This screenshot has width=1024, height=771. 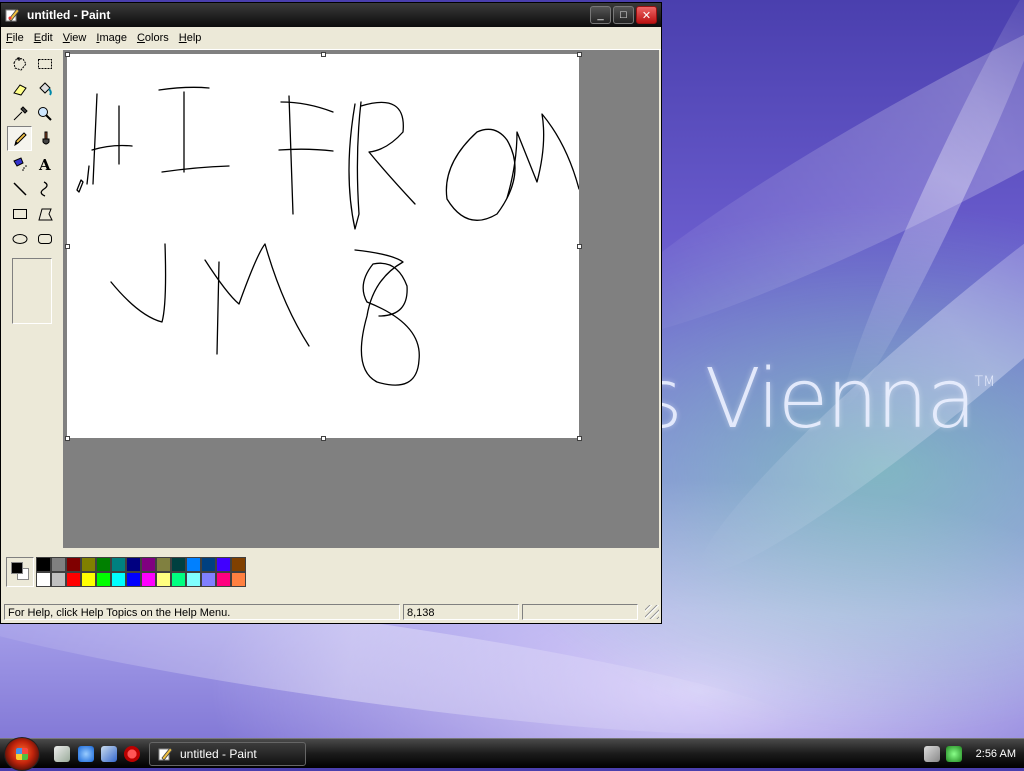 I want to click on menu-label-rest: ile, so click(x=18, y=38).